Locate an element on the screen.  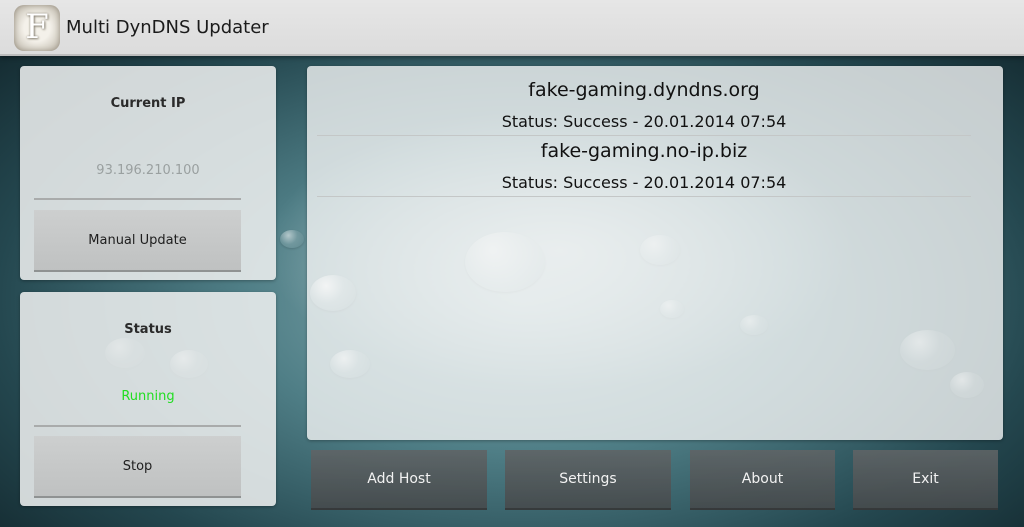
current-ip-underline is located at coordinates (137, 199).